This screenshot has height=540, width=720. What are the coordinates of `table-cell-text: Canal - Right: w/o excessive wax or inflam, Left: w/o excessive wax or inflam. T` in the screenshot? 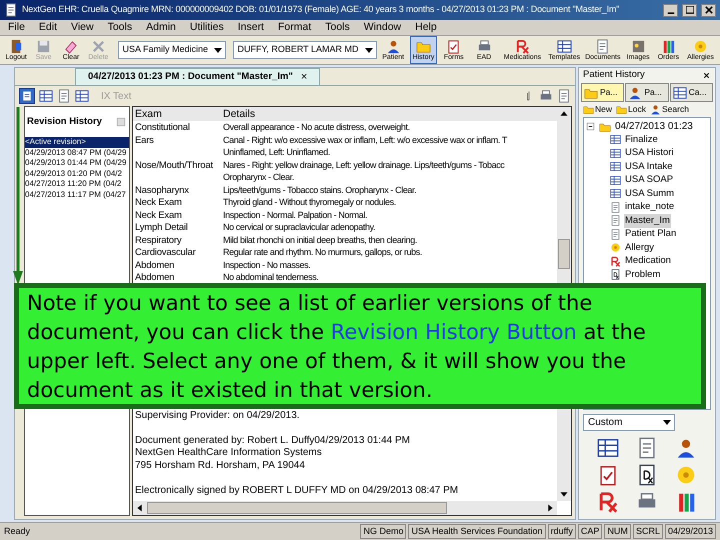 It's located at (365, 140).